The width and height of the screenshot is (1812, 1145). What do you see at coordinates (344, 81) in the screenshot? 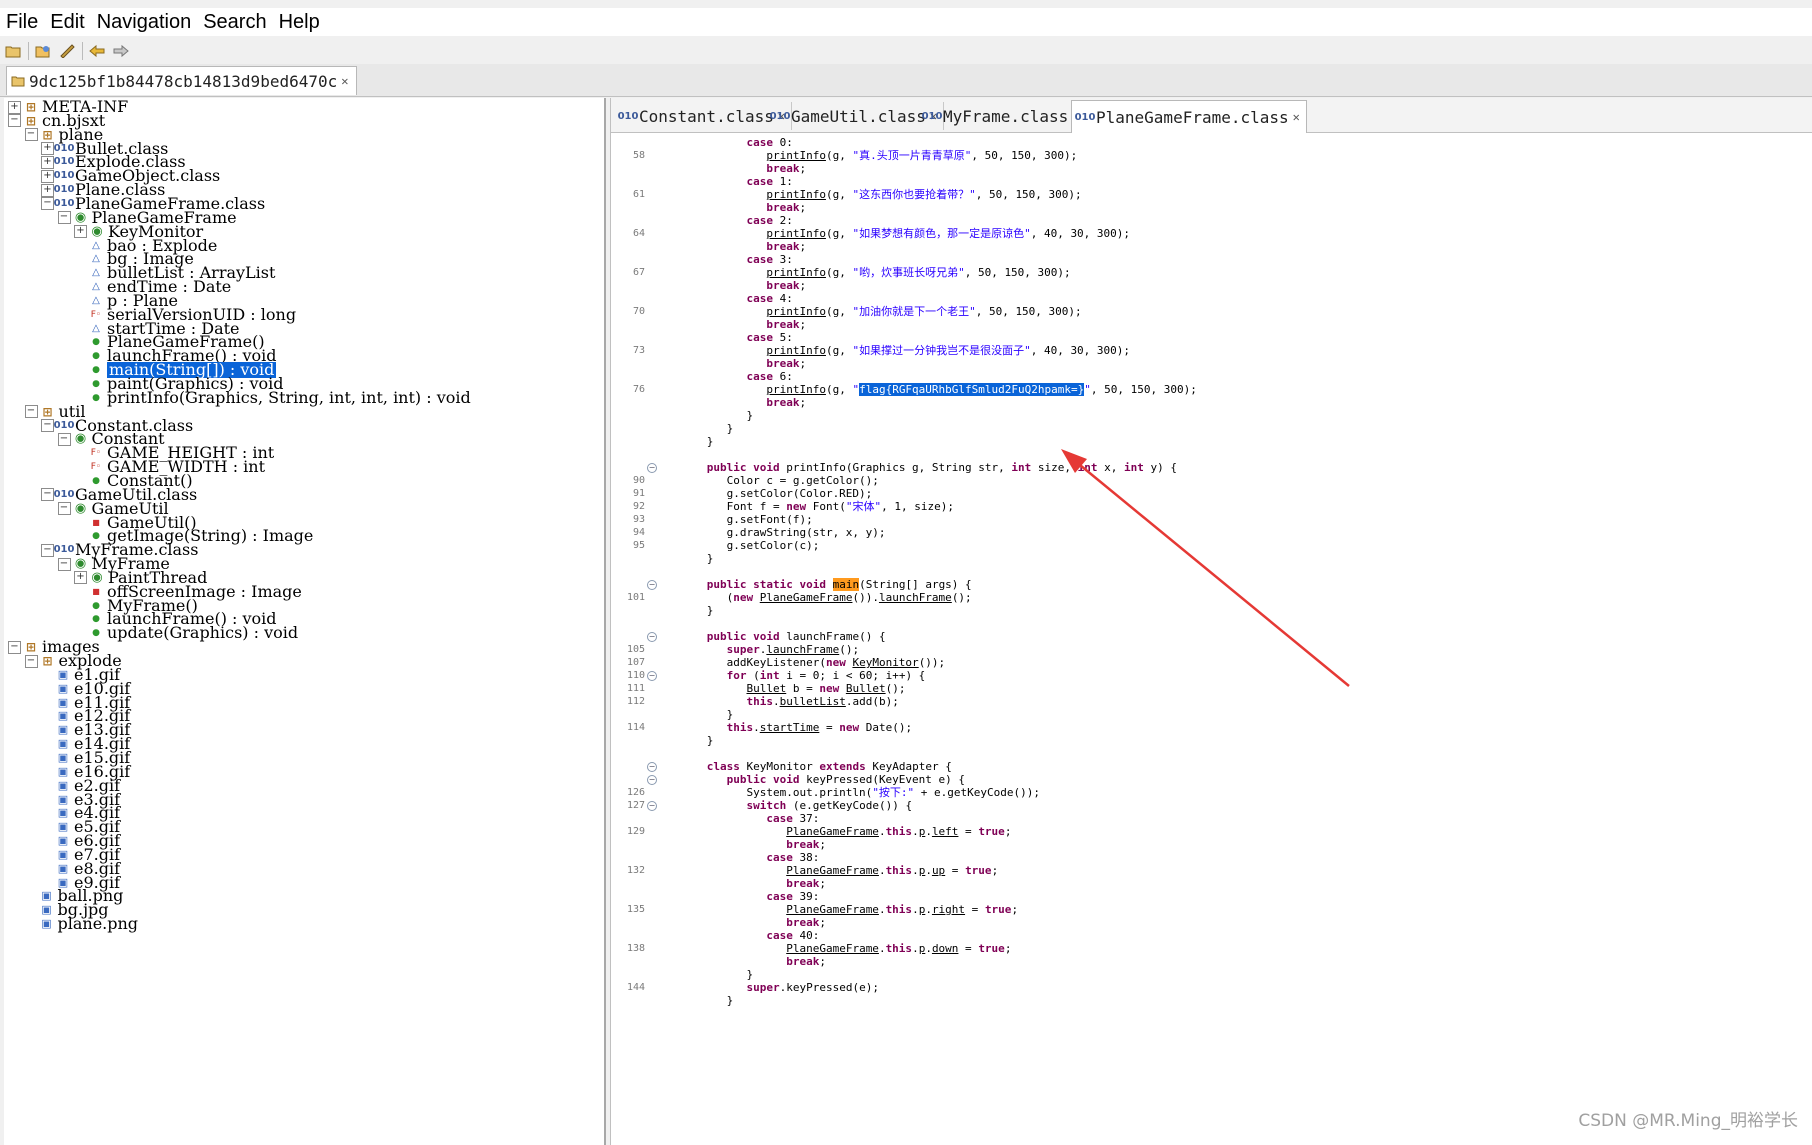
I see `close-icon: ✕` at bounding box center [344, 81].